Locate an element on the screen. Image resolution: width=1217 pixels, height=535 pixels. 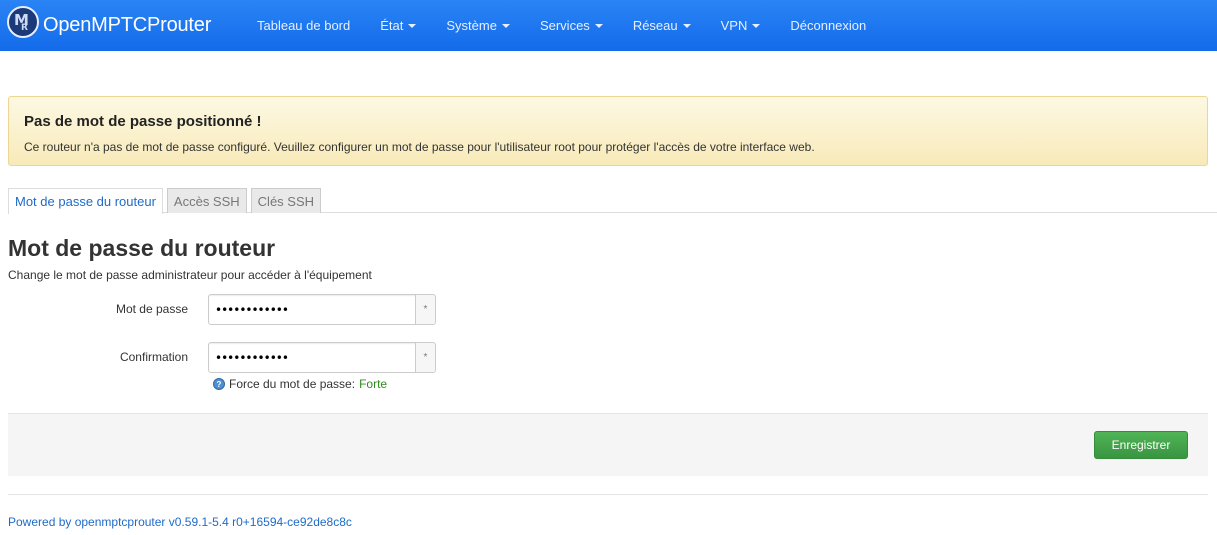
nav-item-label: Services is located at coordinates (564, 25).